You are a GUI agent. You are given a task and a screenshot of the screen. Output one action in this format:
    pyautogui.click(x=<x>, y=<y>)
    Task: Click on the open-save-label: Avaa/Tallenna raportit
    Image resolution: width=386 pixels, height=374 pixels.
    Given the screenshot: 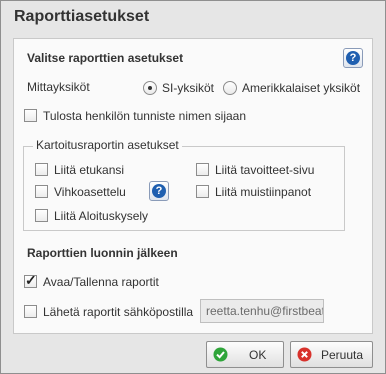 What is the action you would take?
    pyautogui.click(x=101, y=282)
    